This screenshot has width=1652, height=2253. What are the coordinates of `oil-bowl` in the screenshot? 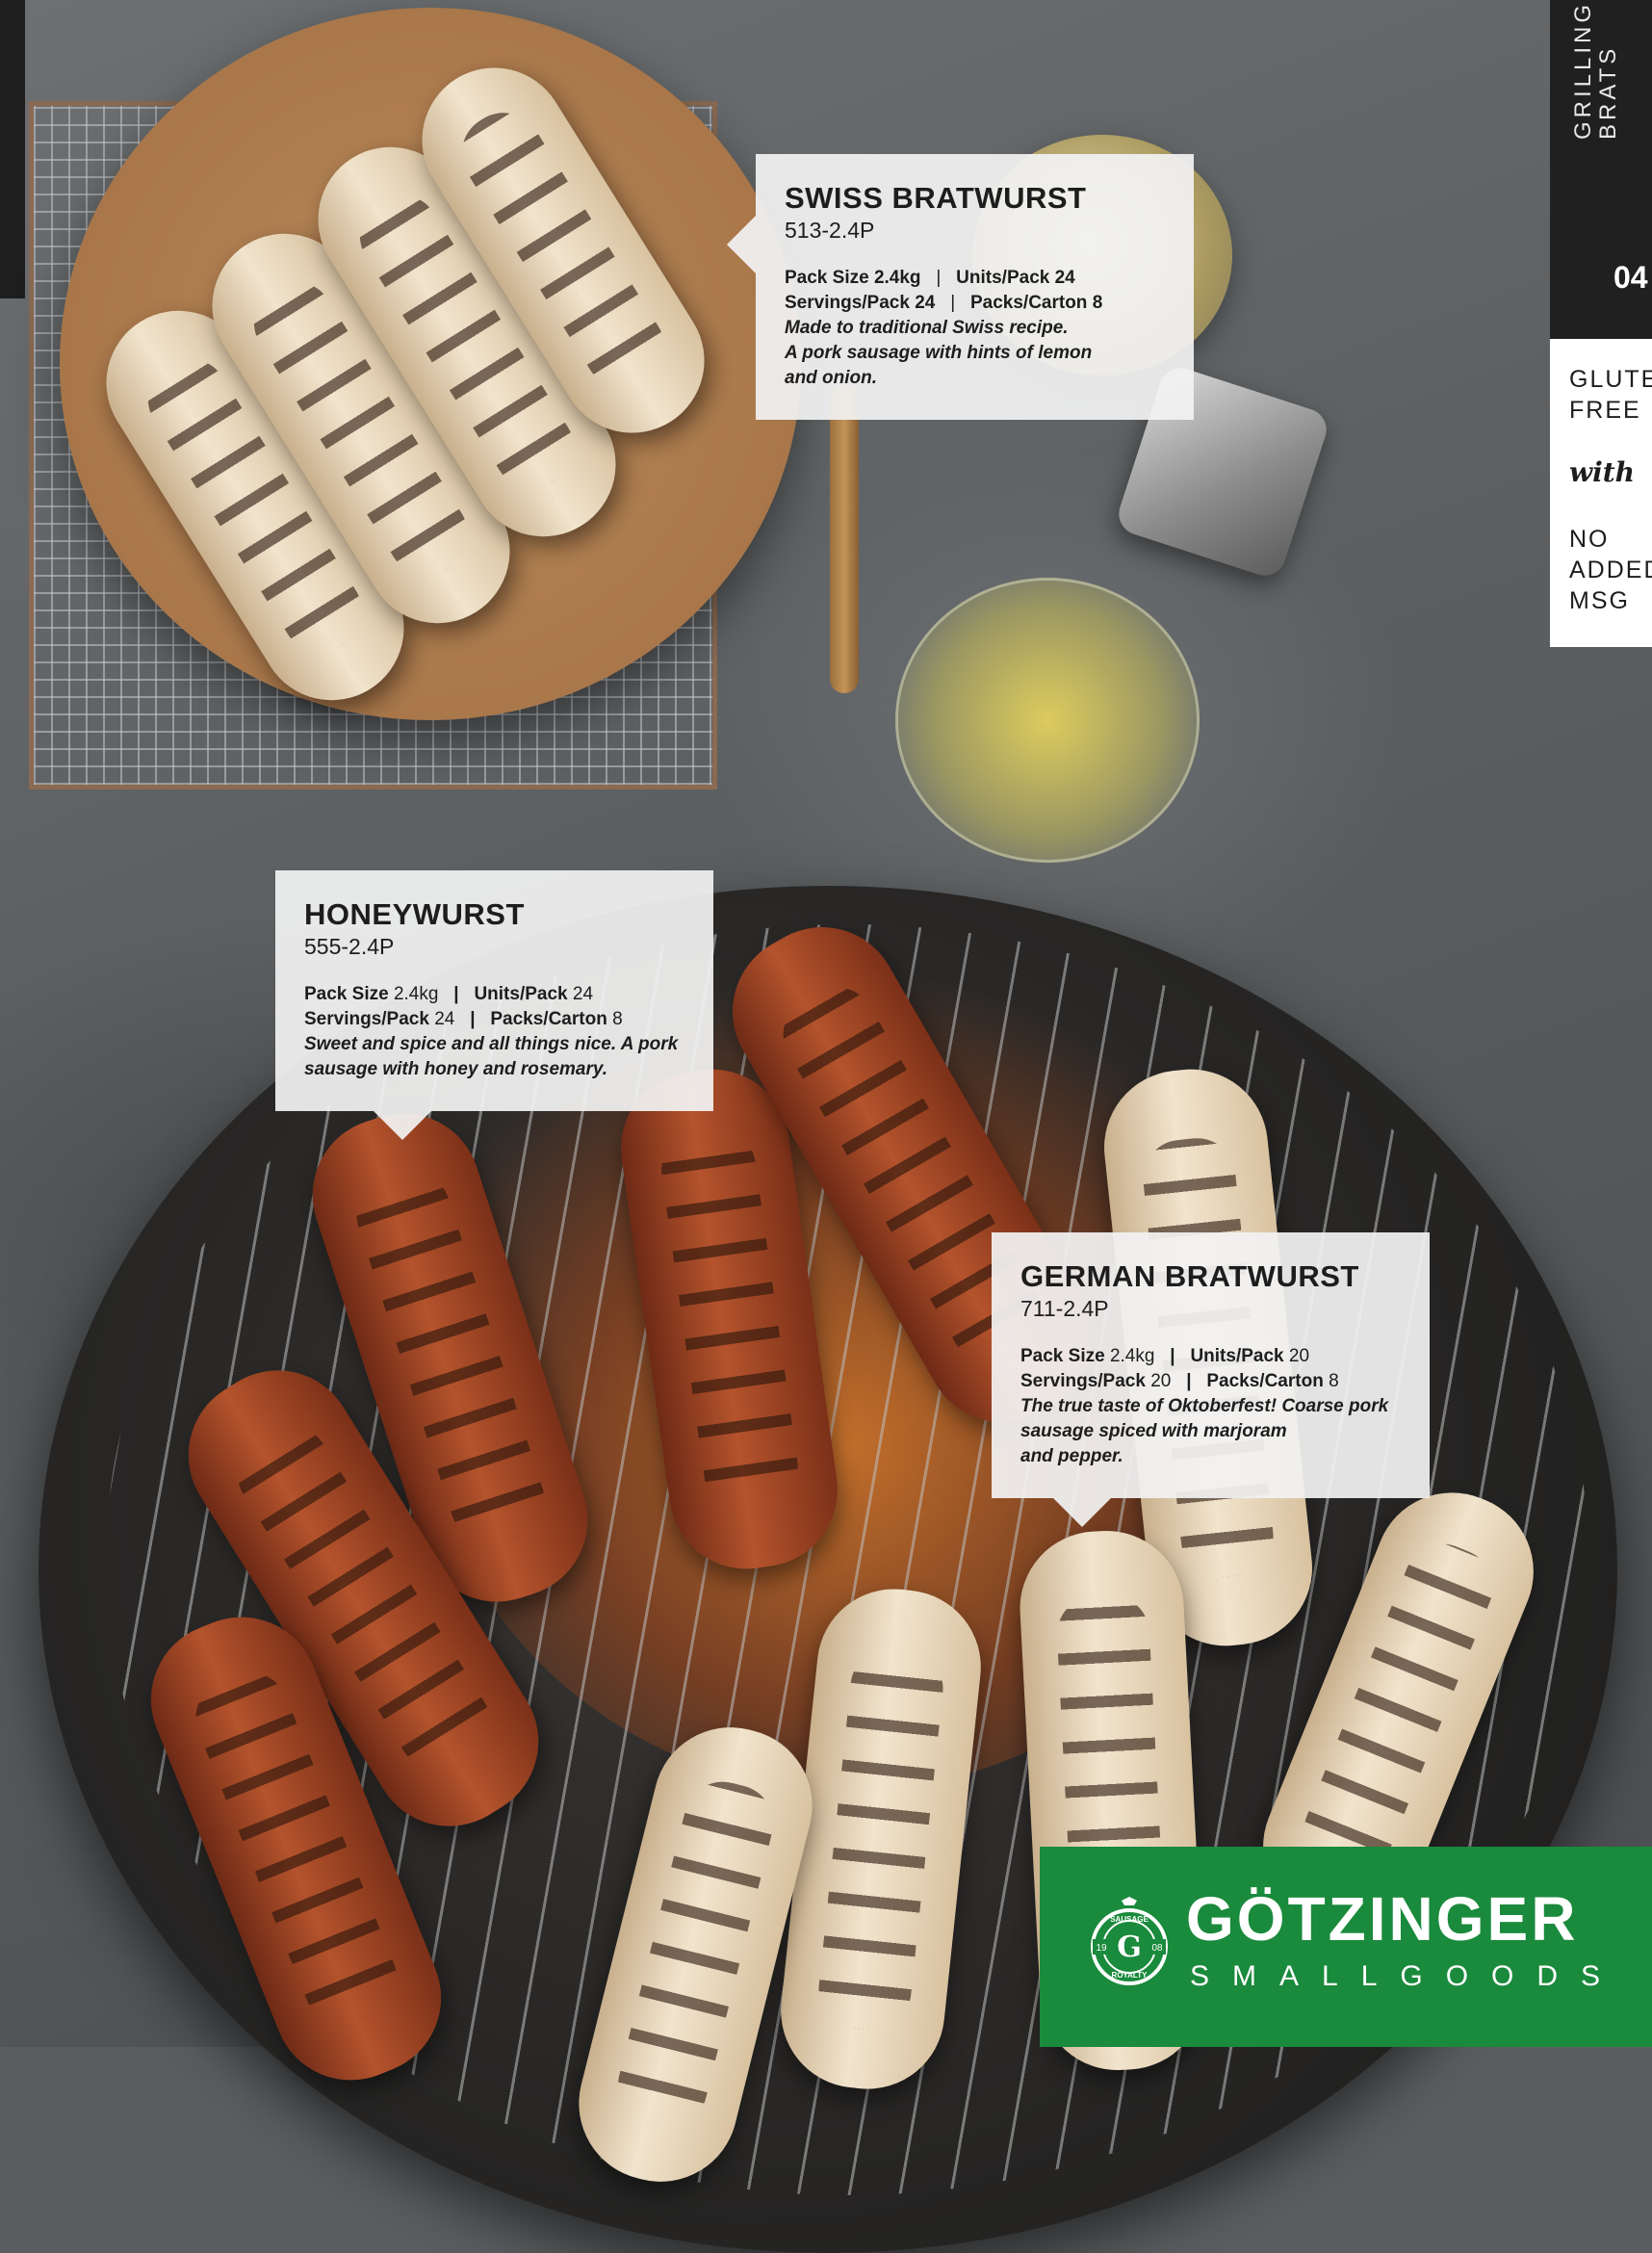 It's located at (1047, 720).